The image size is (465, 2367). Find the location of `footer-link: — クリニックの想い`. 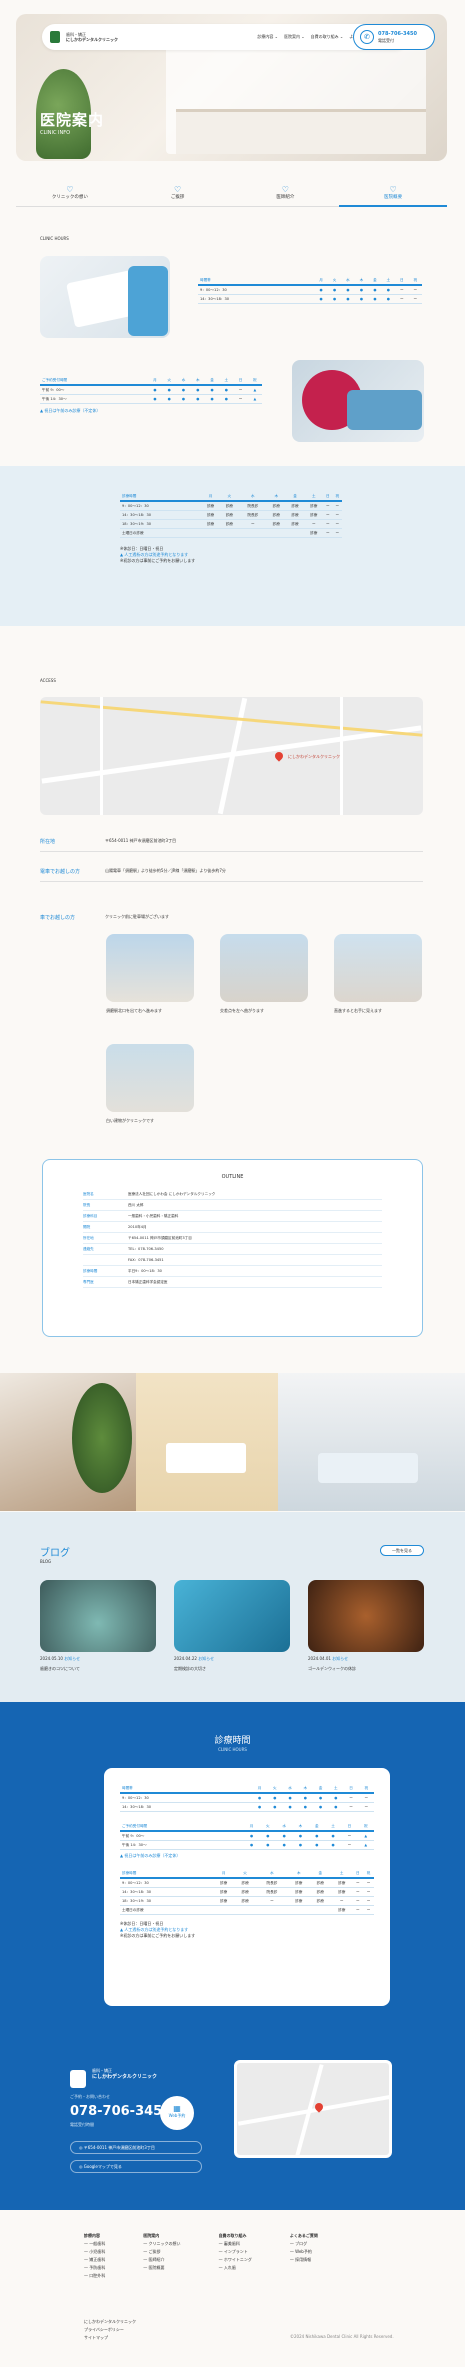

footer-link: — クリニックの想い is located at coordinates (161, 2244).